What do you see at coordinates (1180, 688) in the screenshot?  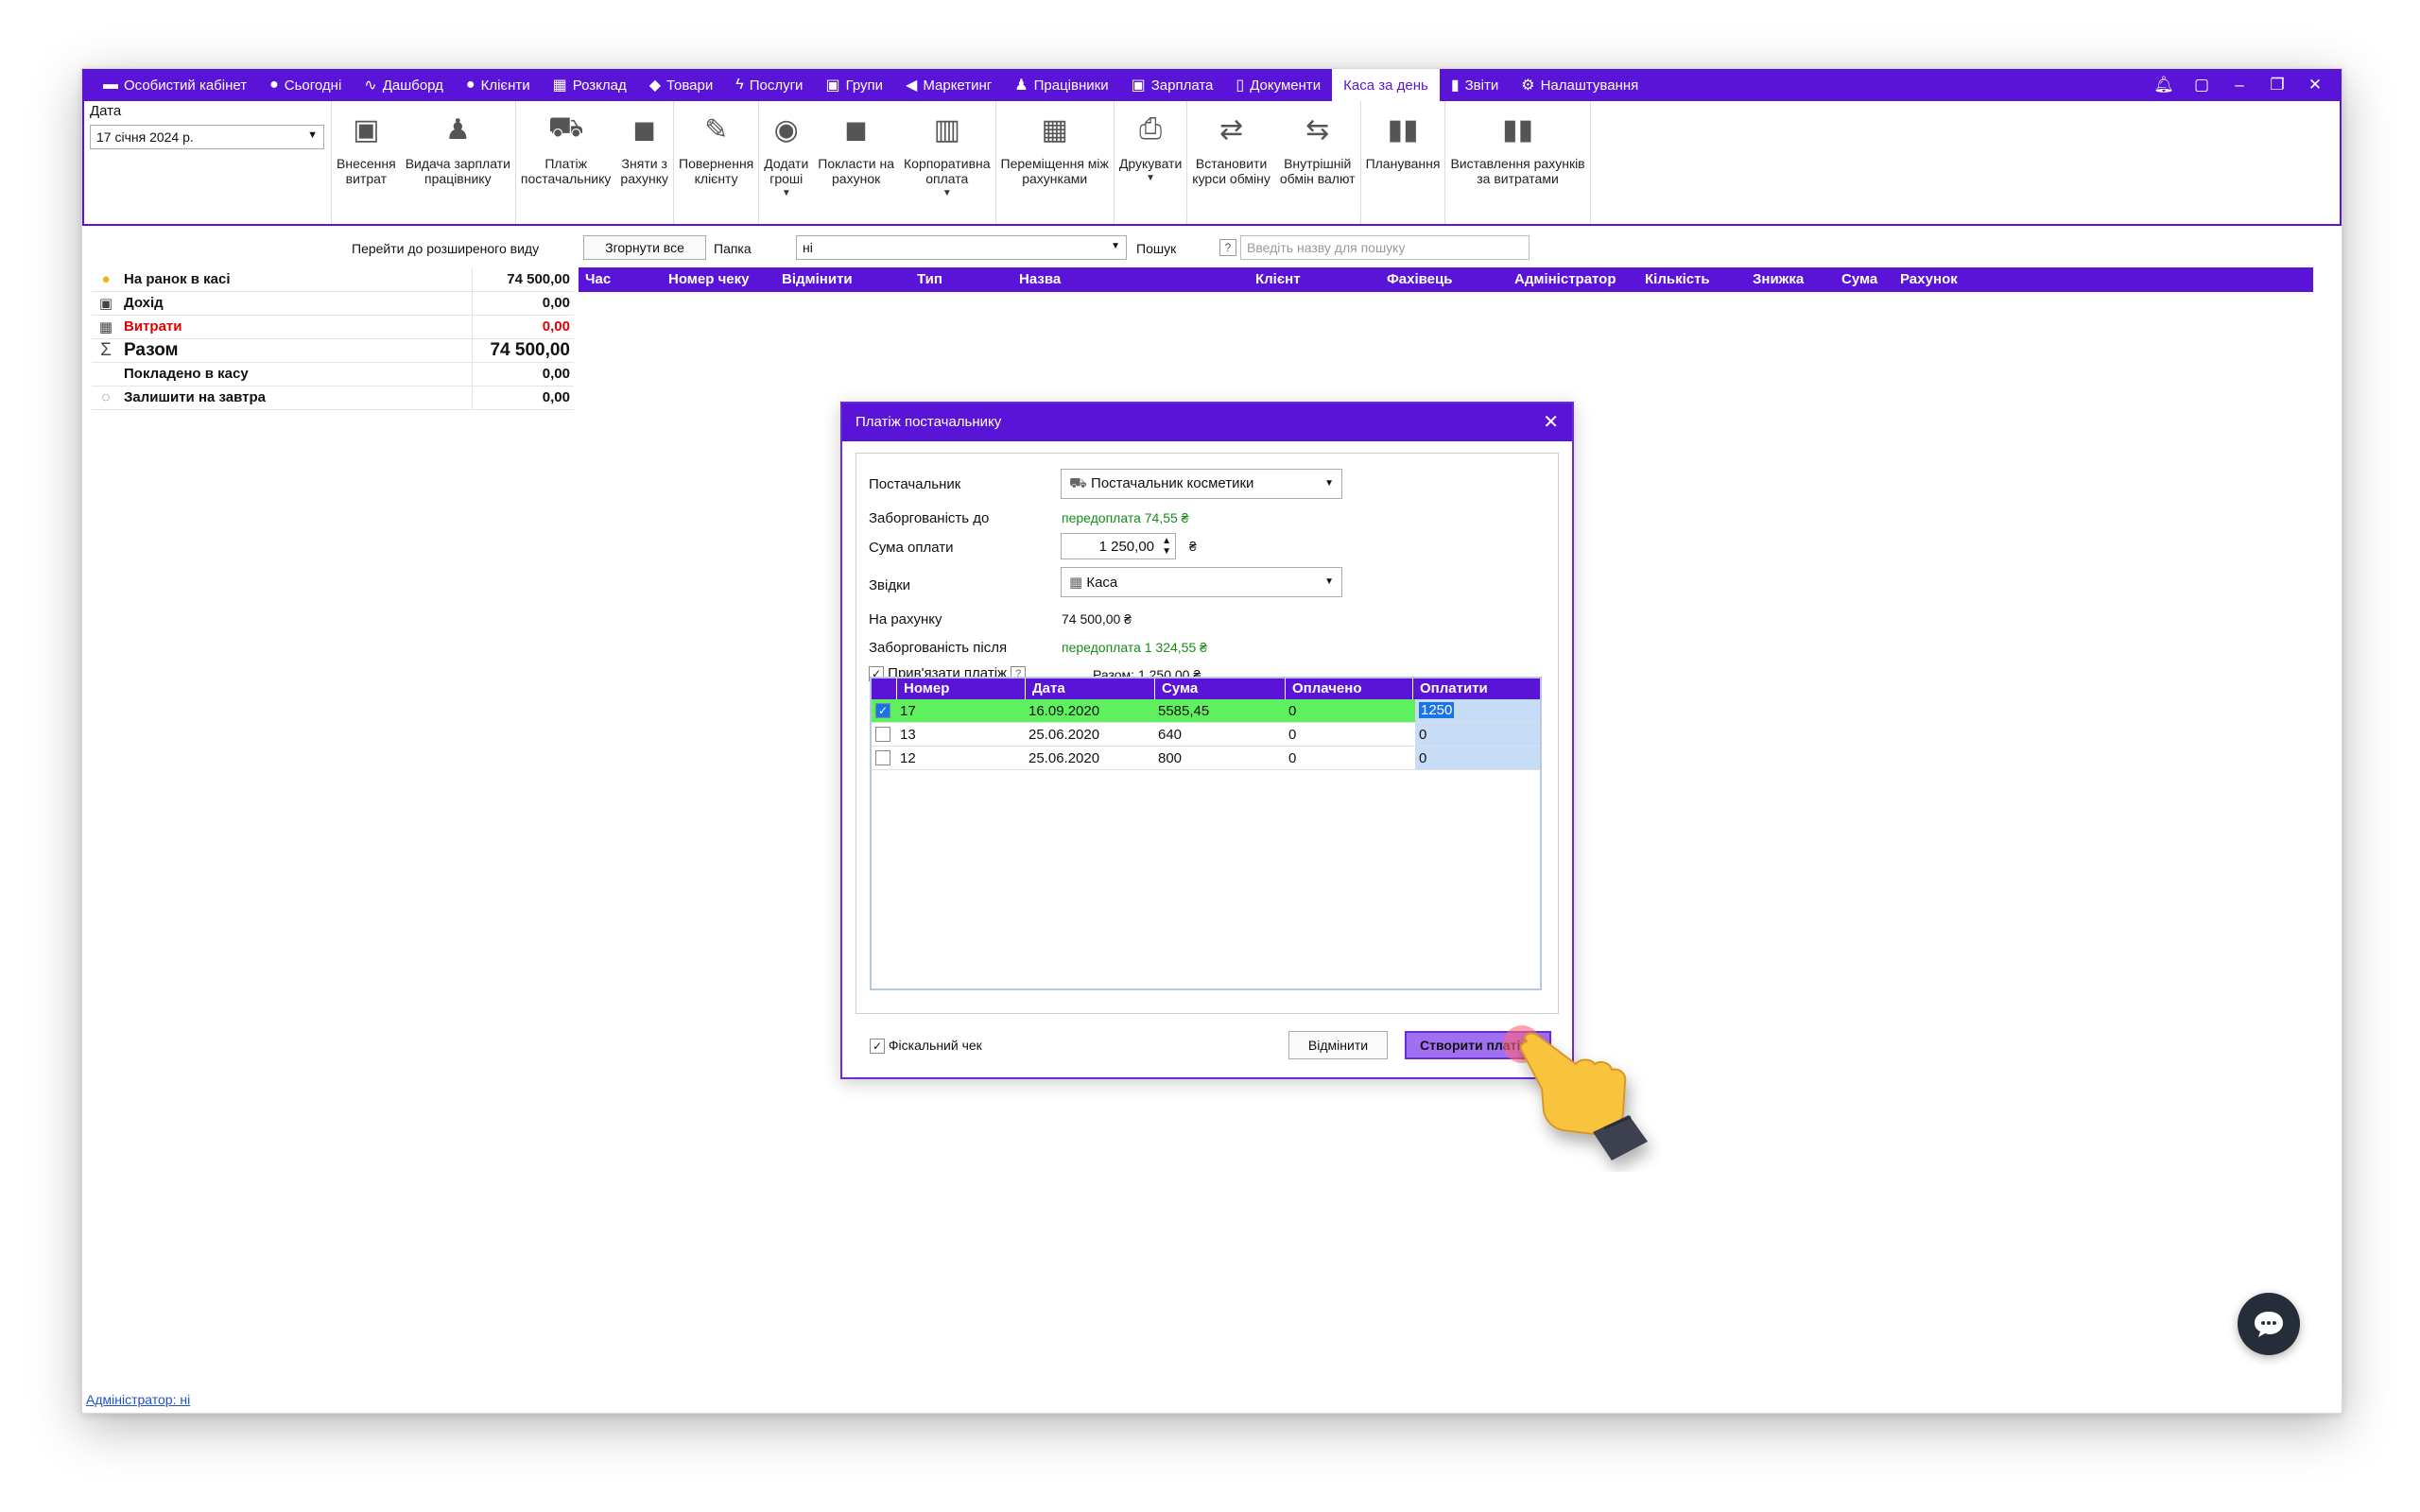 I see `invoice-column-header: Сума` at bounding box center [1180, 688].